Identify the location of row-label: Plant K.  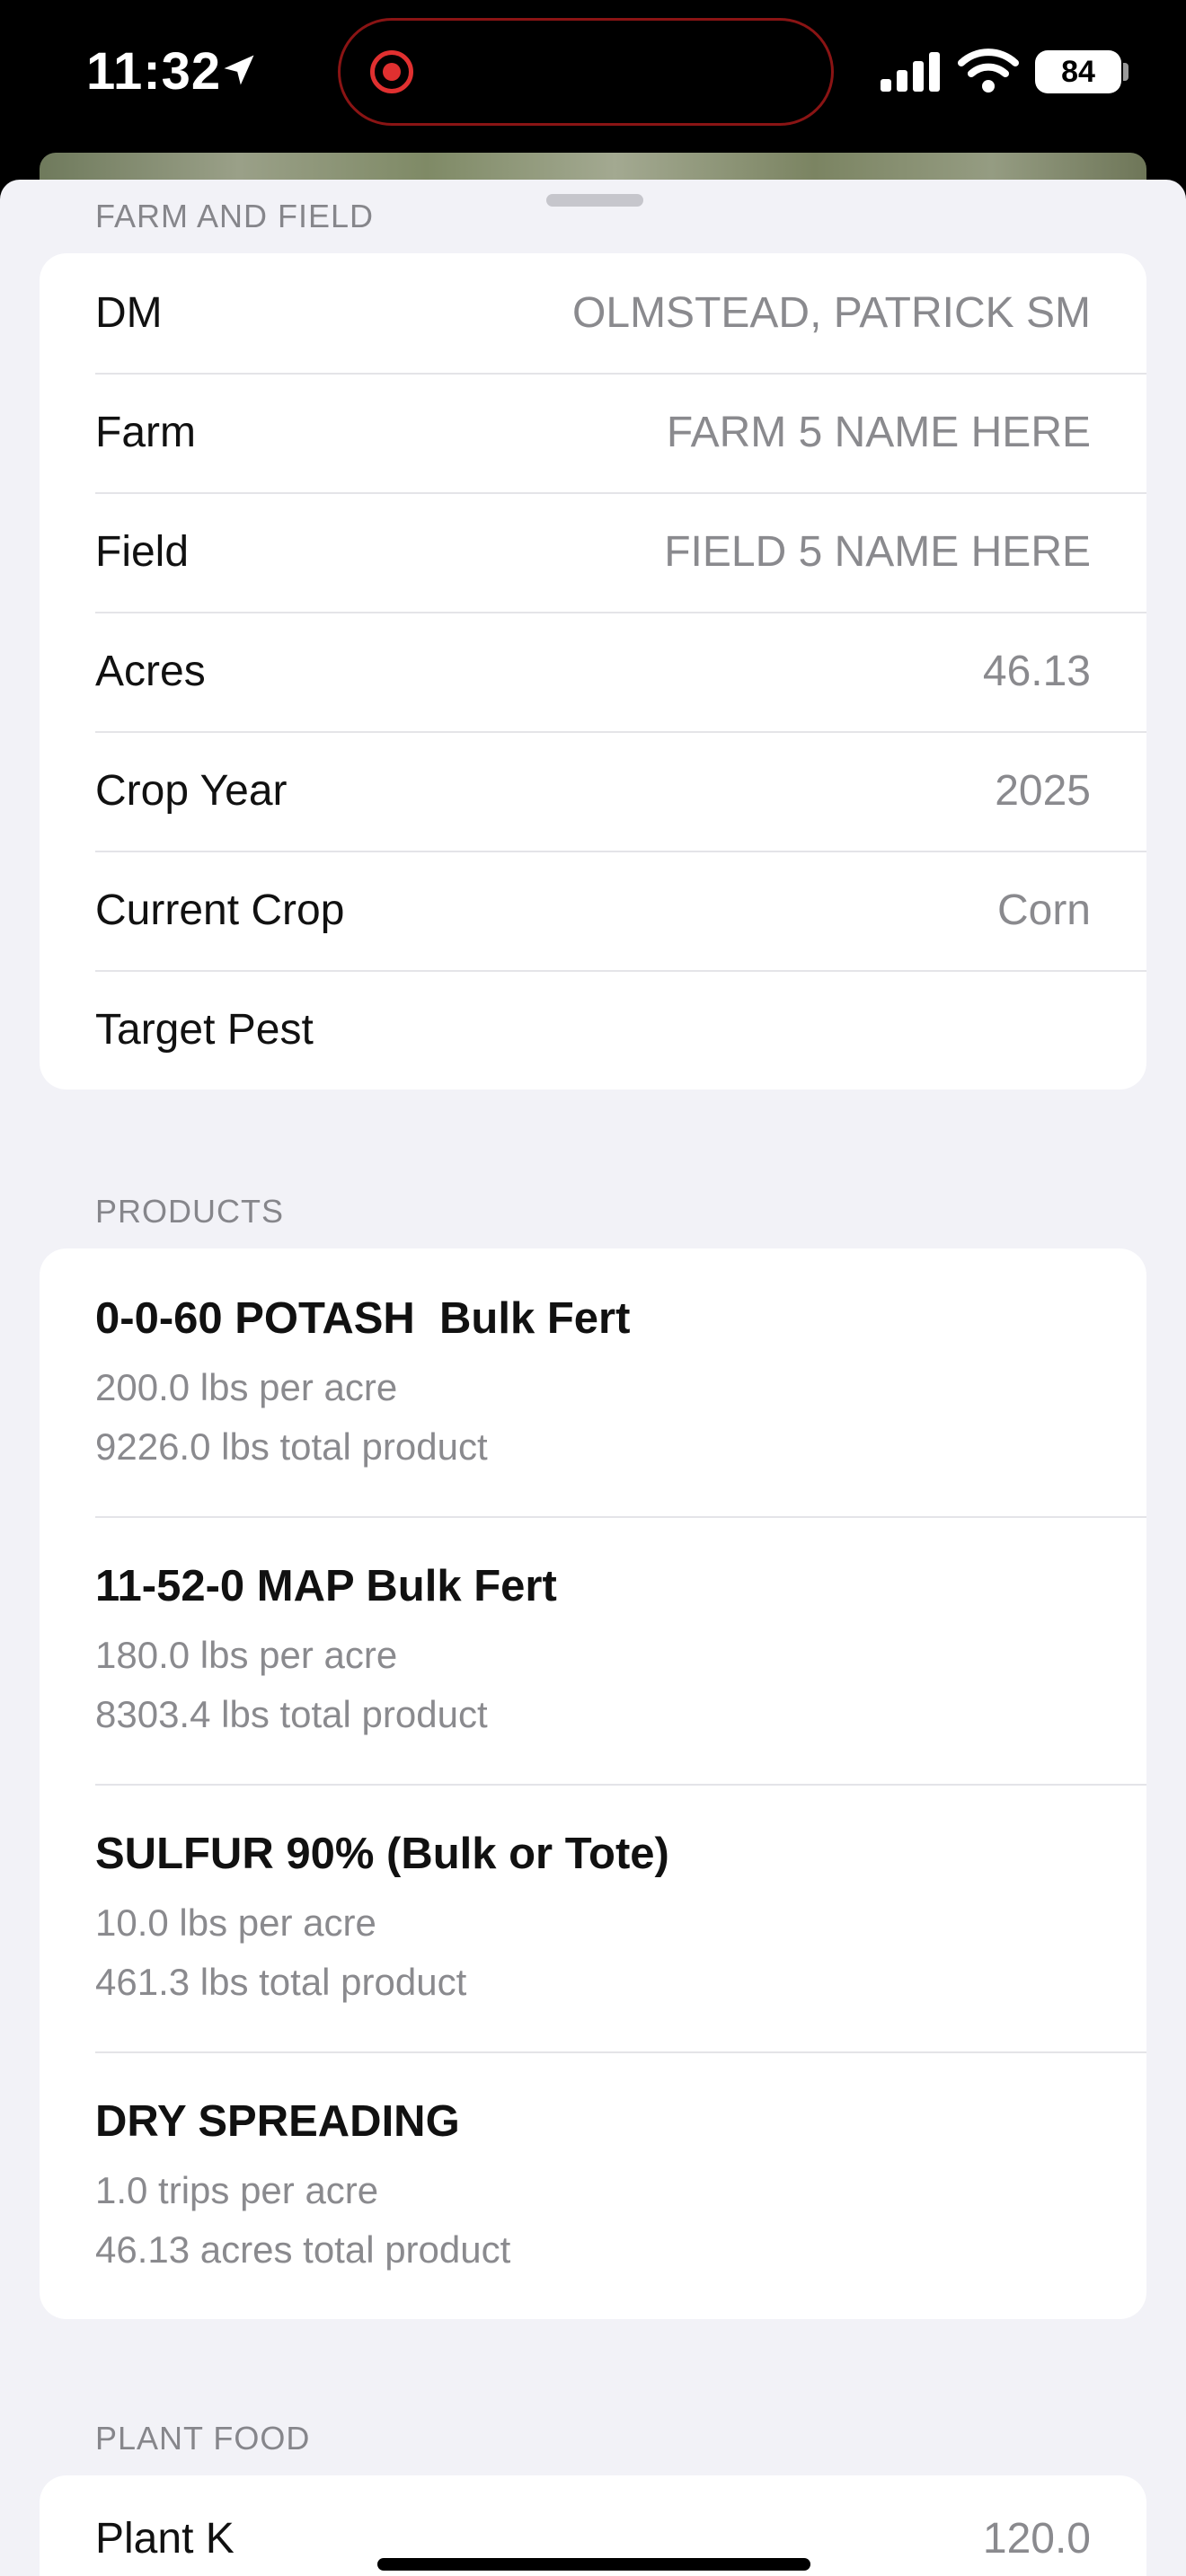
(165, 2538).